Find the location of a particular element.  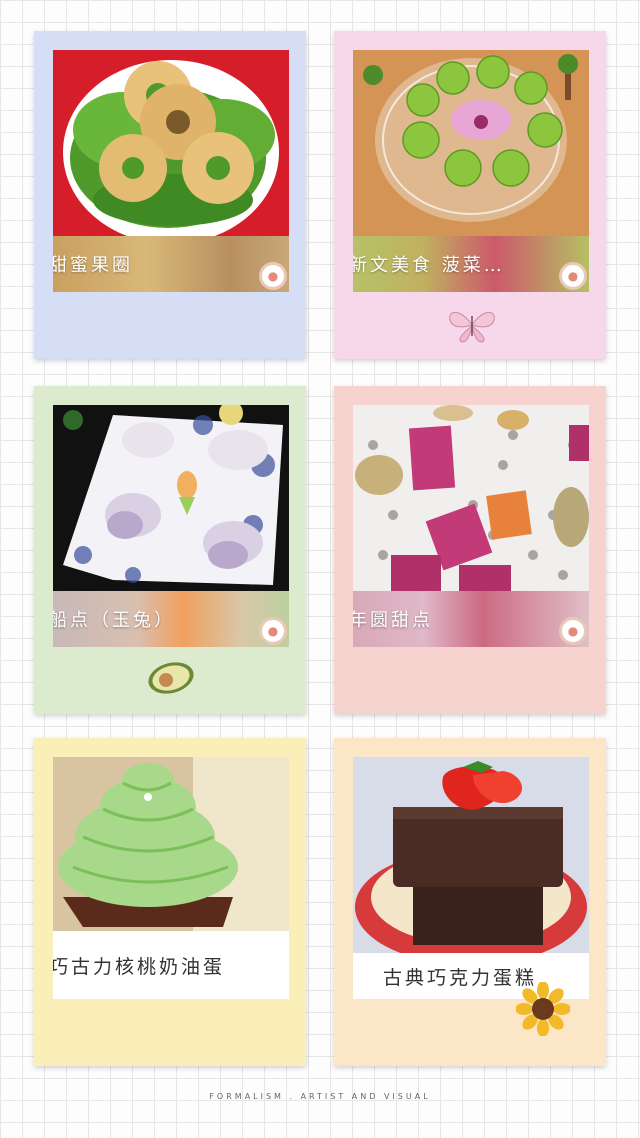

avocado-icon is located at coordinates (171, 678).